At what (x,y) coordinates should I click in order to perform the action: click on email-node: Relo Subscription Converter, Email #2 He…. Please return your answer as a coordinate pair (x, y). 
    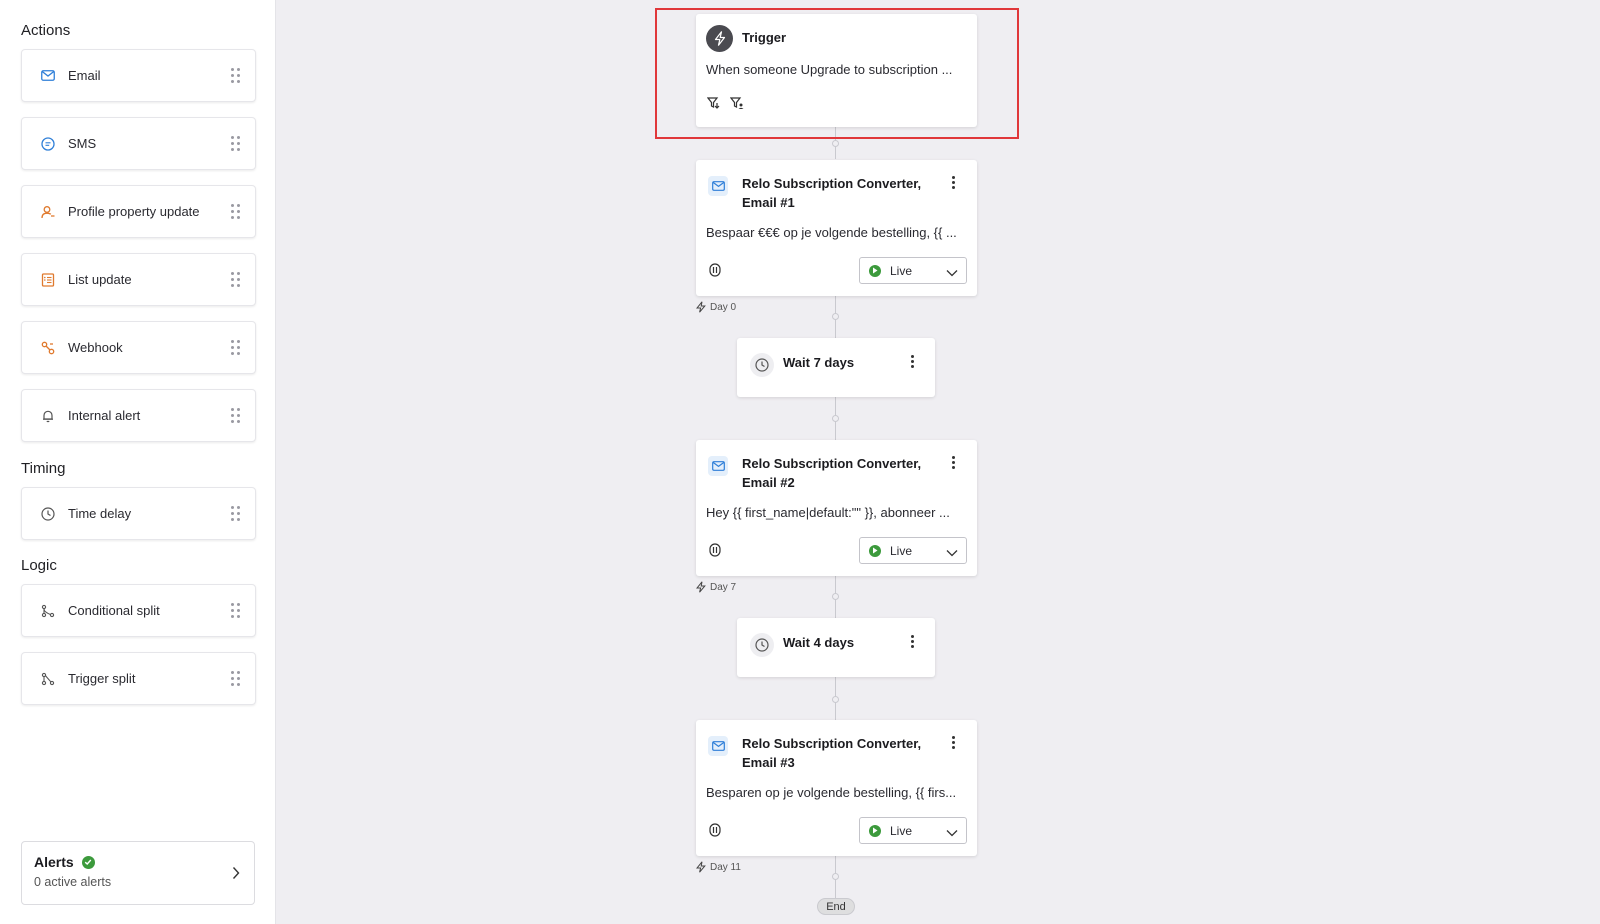
    Looking at the image, I should click on (836, 508).